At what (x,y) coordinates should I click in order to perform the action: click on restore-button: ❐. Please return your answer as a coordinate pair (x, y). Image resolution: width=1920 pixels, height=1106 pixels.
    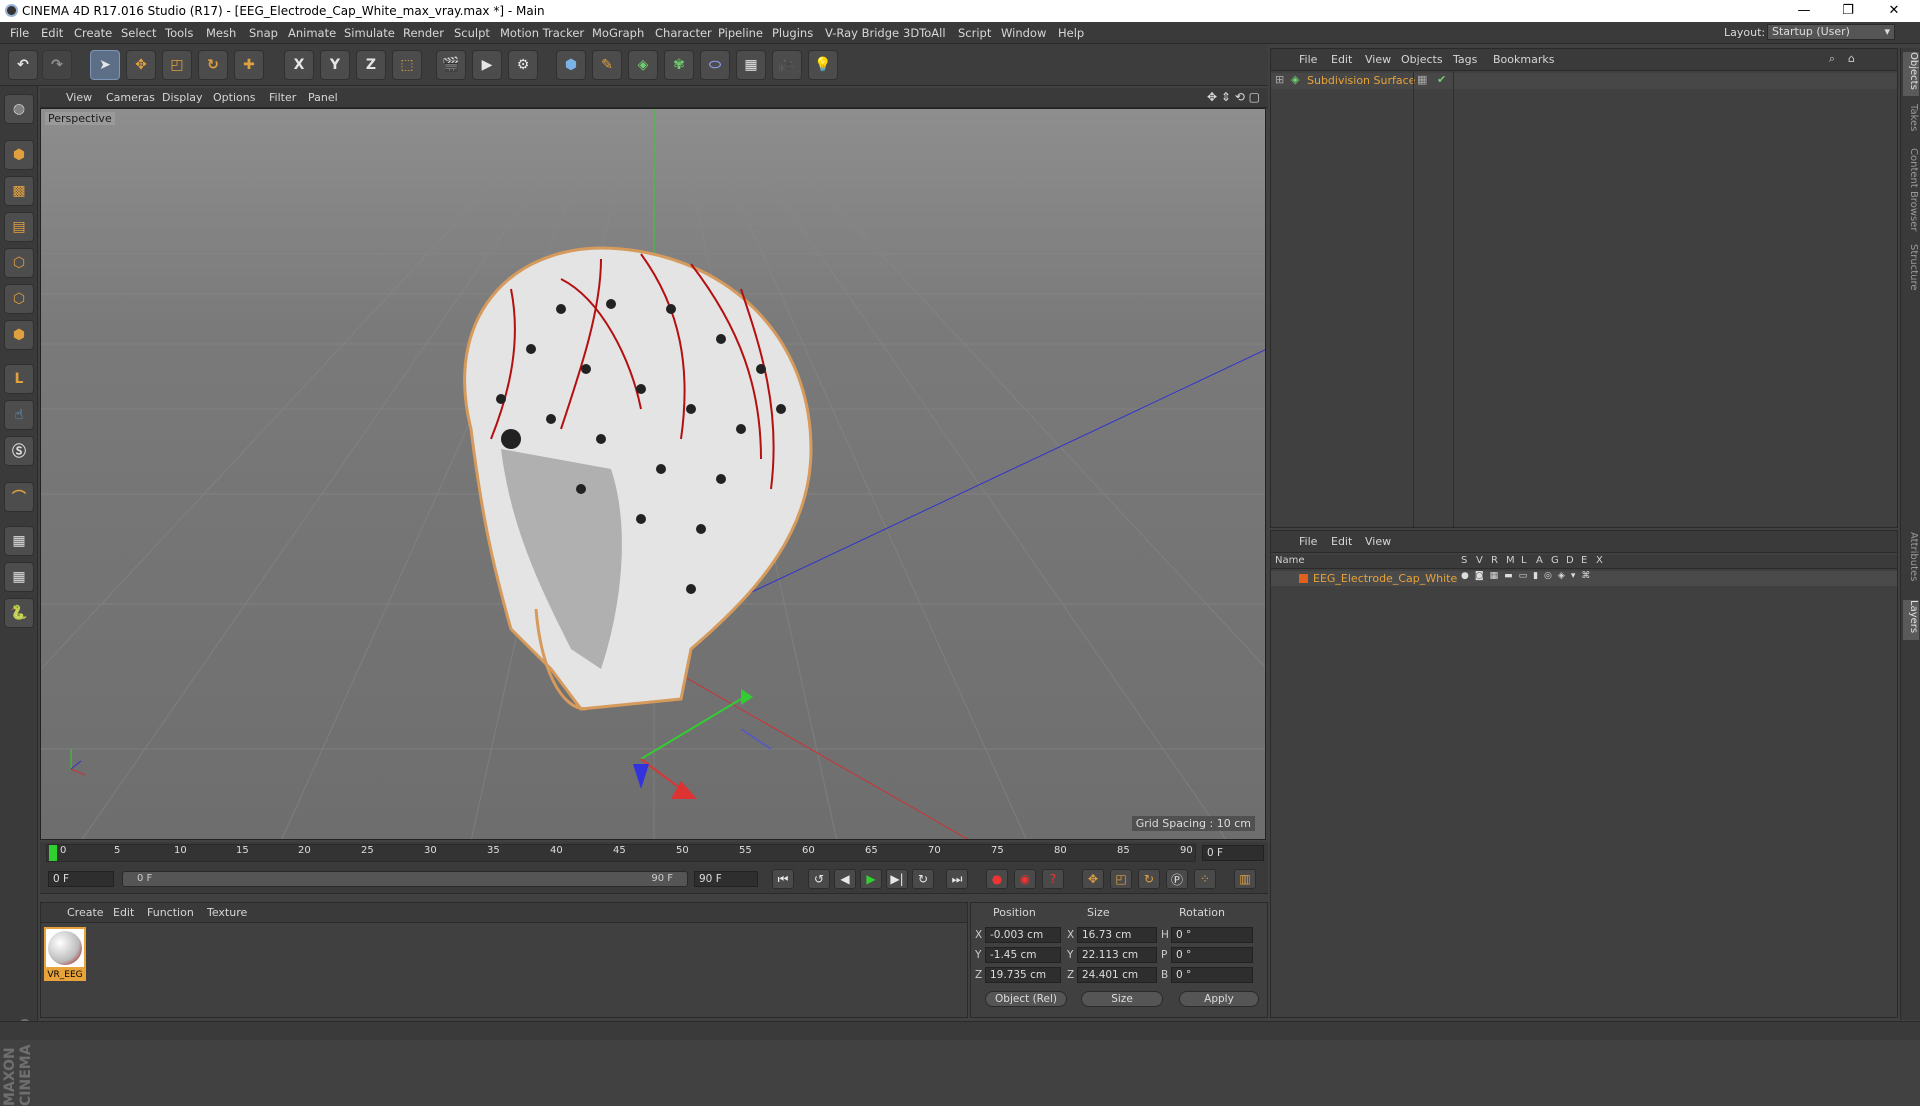
    Looking at the image, I should click on (1848, 11).